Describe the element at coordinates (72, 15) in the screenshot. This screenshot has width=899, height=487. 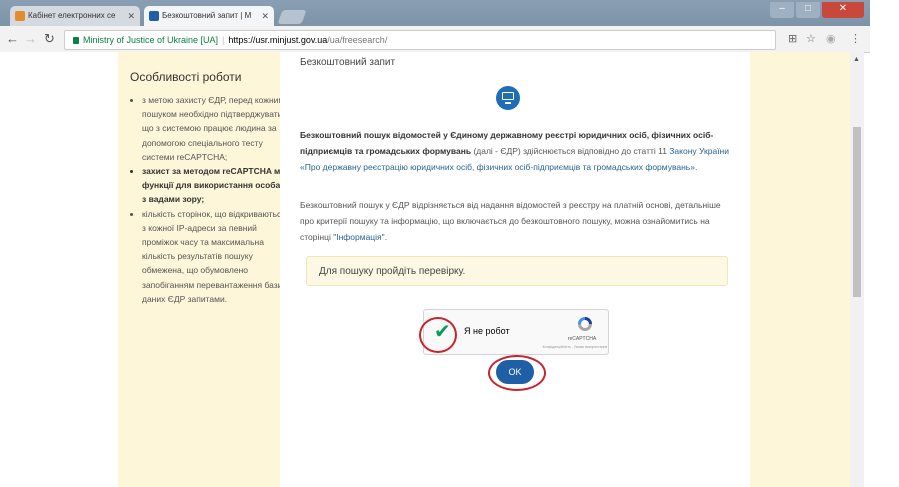
I see `tab-label: Кабінет електронних се` at that location.